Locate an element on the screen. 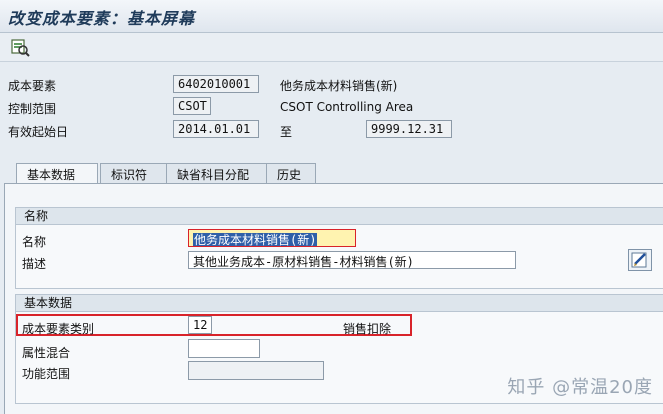  tab-basic-data: 基本数据 is located at coordinates (57, 173).